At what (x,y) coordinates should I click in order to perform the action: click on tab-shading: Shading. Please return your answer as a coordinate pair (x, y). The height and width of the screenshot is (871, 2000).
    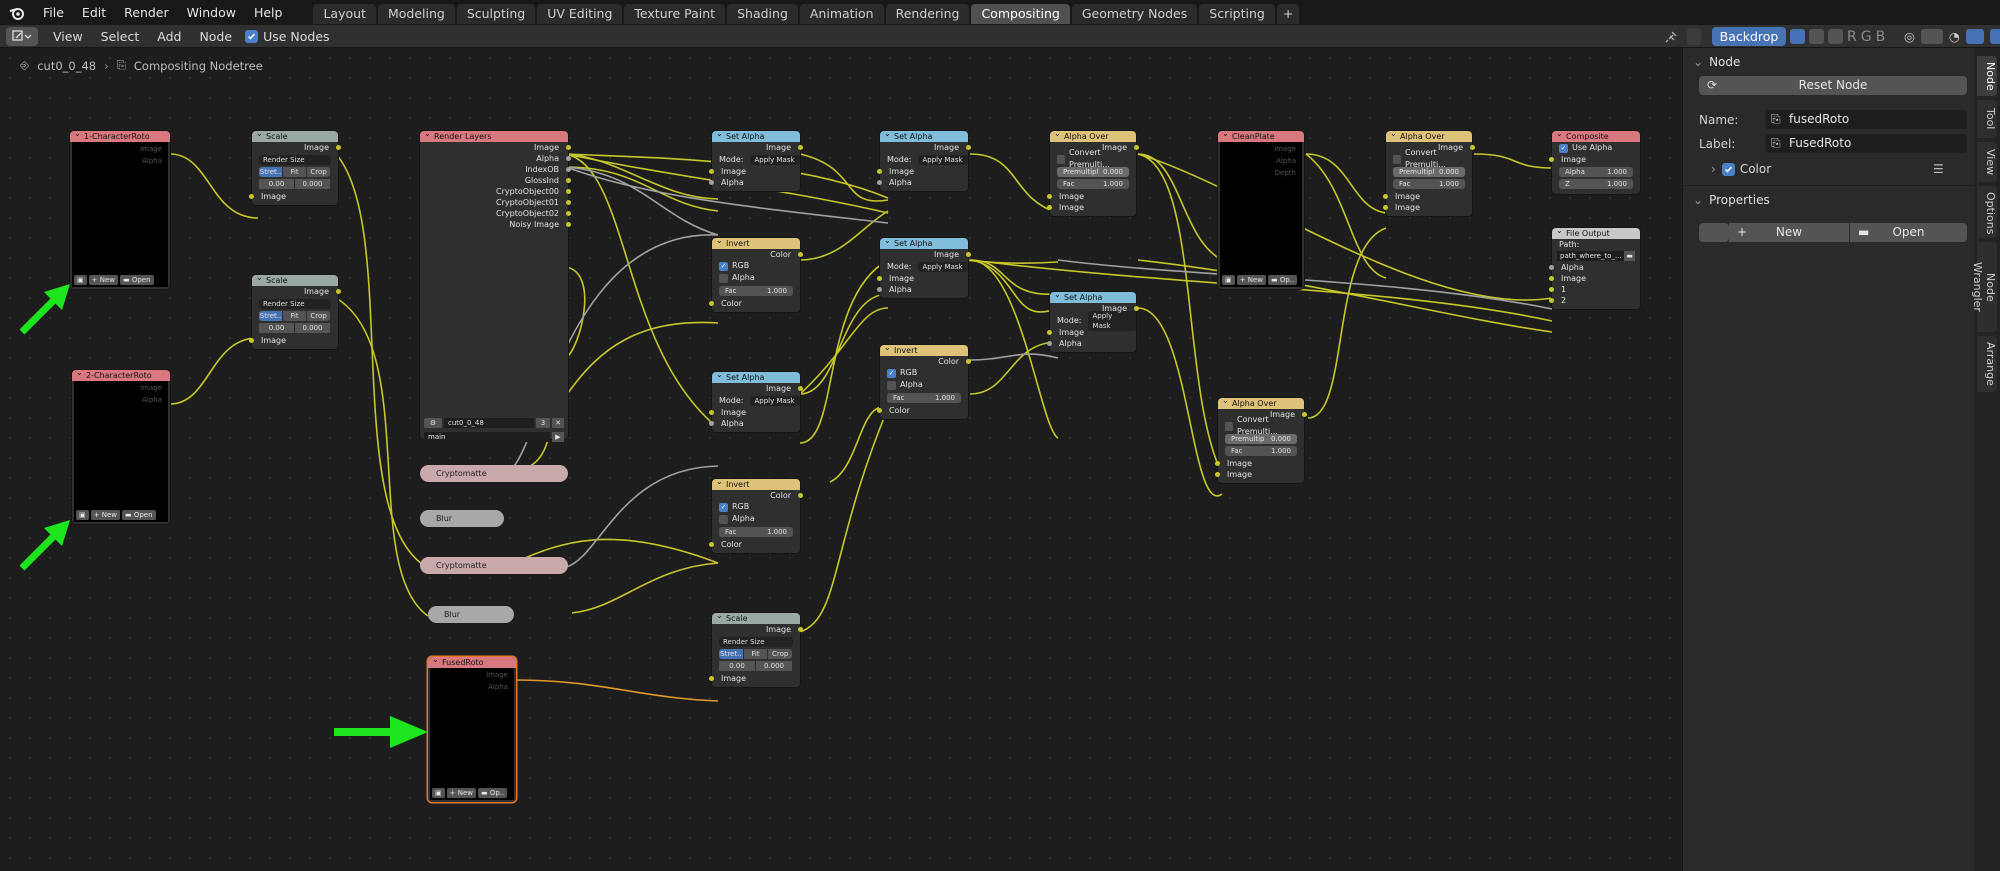
    Looking at the image, I should click on (762, 13).